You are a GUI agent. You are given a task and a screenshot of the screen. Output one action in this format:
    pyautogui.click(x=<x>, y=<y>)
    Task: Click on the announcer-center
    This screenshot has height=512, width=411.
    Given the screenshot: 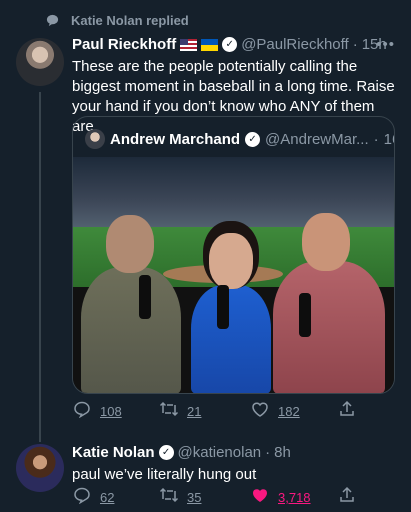 What is the action you would take?
    pyautogui.click(x=231, y=339)
    